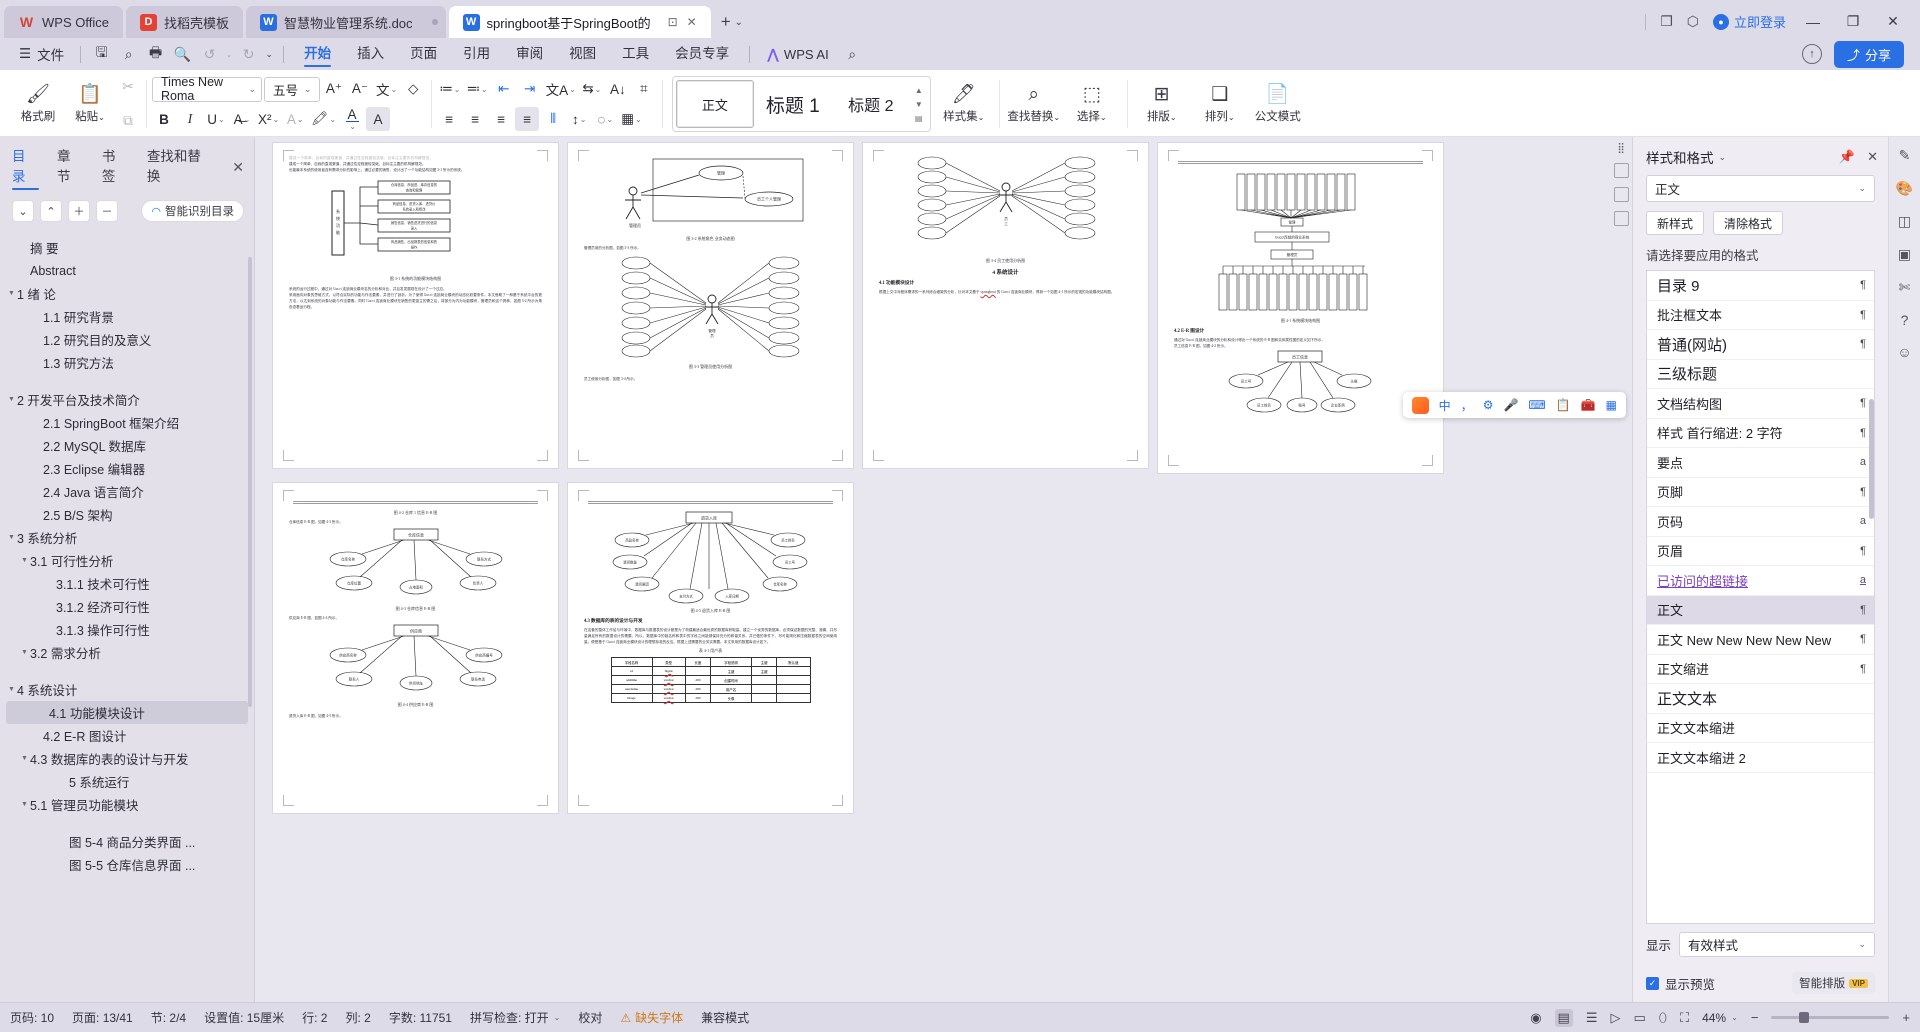 This screenshot has height=1032, width=1920. Describe the element at coordinates (1804, 1017) in the screenshot. I see `zoom-slider-handle` at that location.